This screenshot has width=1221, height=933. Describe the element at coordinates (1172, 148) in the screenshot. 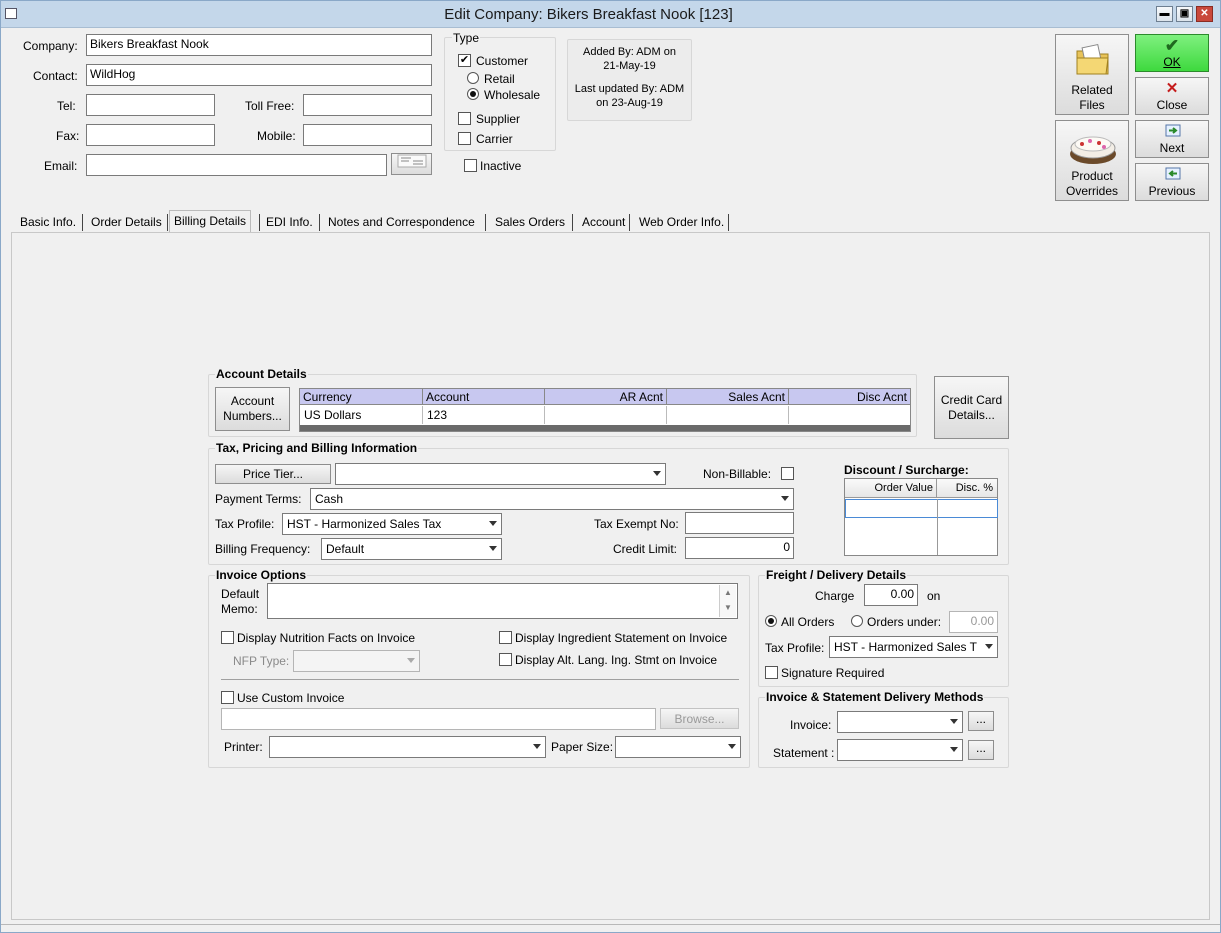

I see `next-label: Next` at that location.